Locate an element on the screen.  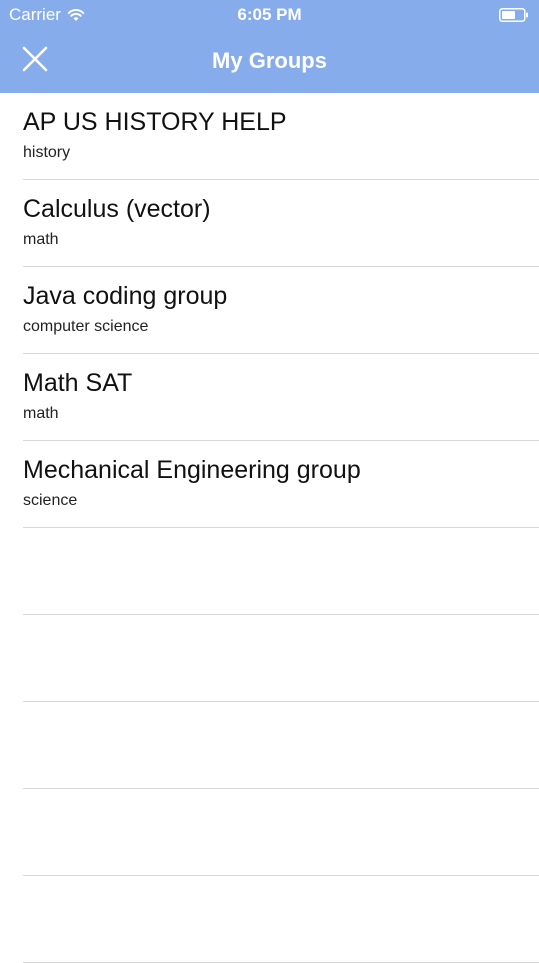
group-row: Java coding group computer science is located at coordinates (281, 310).